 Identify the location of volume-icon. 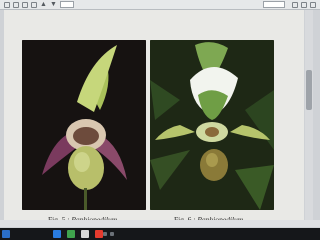
(112, 234).